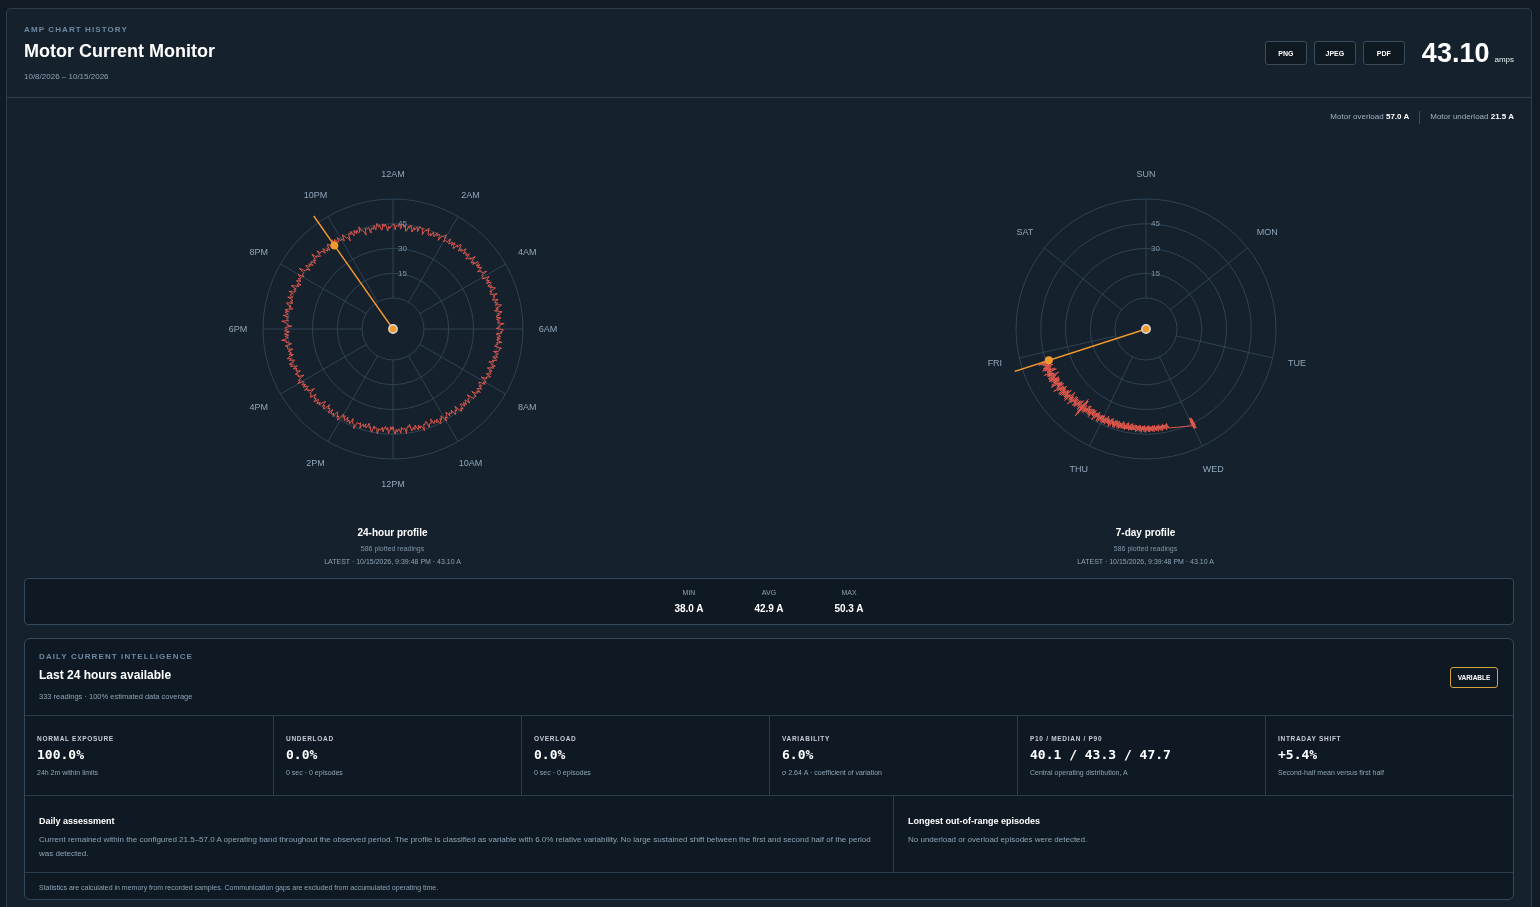 This screenshot has height=907, width=1540. I want to click on axis-label: SAT, so click(1024, 232).